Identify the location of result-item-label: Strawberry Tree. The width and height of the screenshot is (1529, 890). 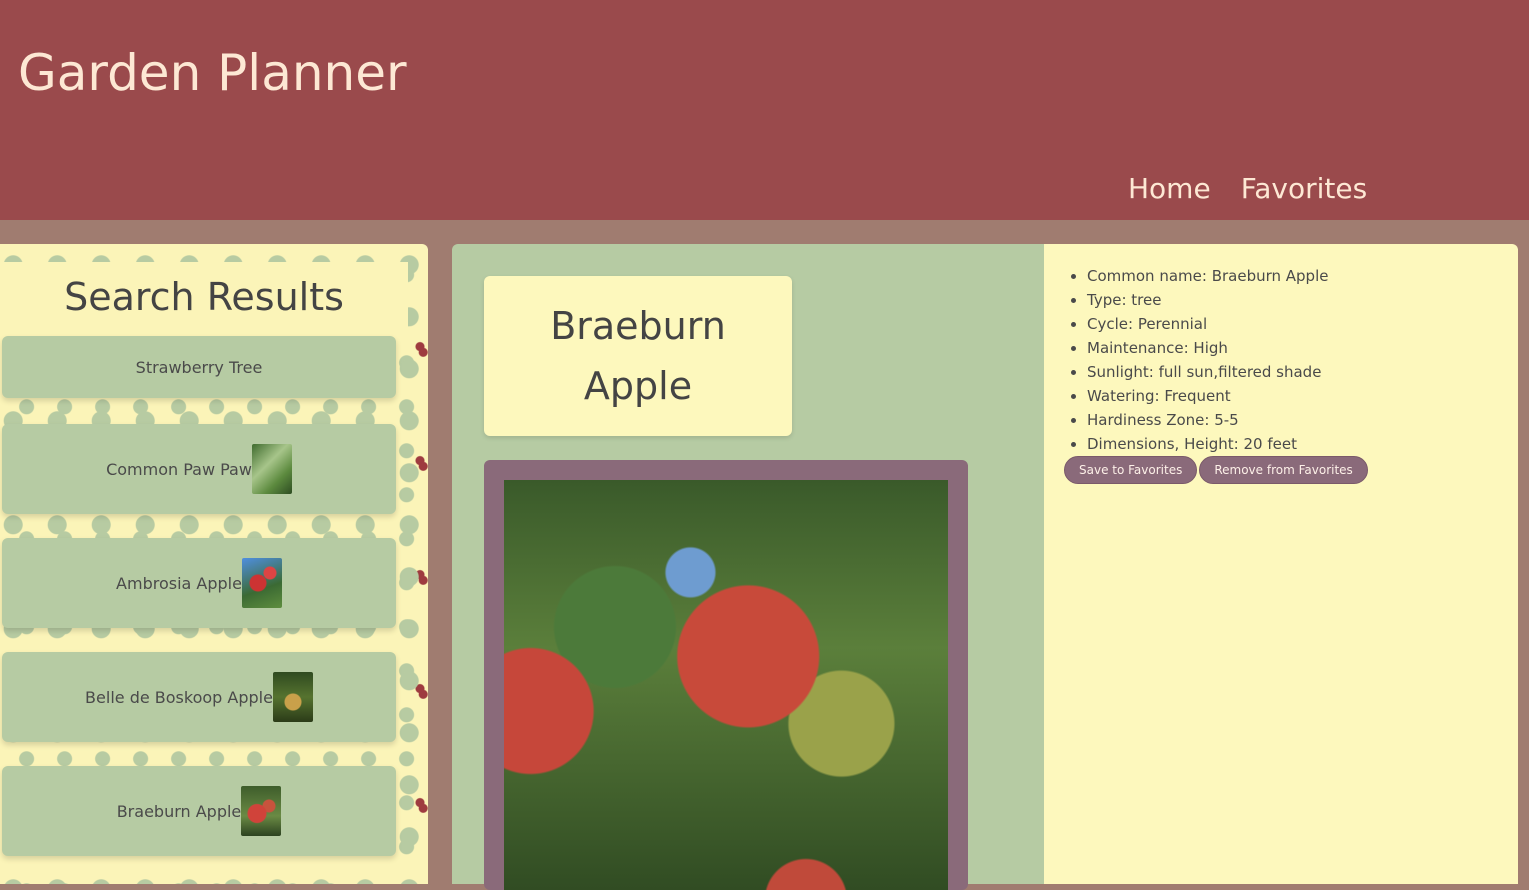
(199, 367).